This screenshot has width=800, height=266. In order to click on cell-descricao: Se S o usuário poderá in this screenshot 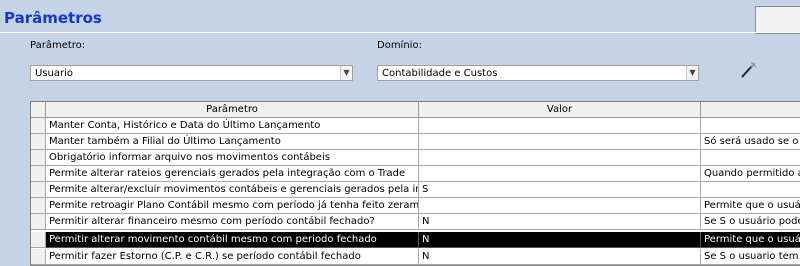, I will do `click(750, 222)`.